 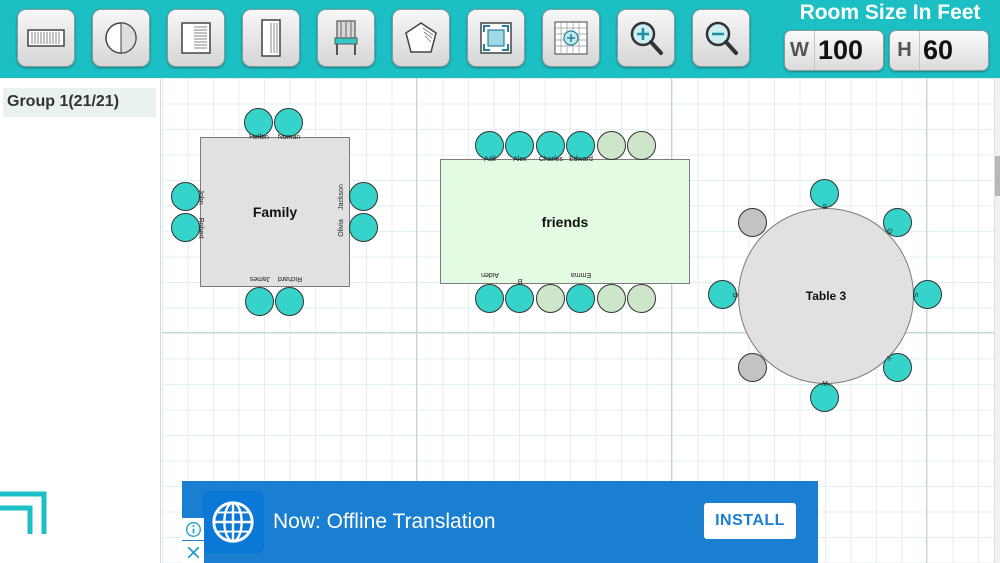 What do you see at coordinates (997, 320) in the screenshot?
I see `vertical-scrollbar` at bounding box center [997, 320].